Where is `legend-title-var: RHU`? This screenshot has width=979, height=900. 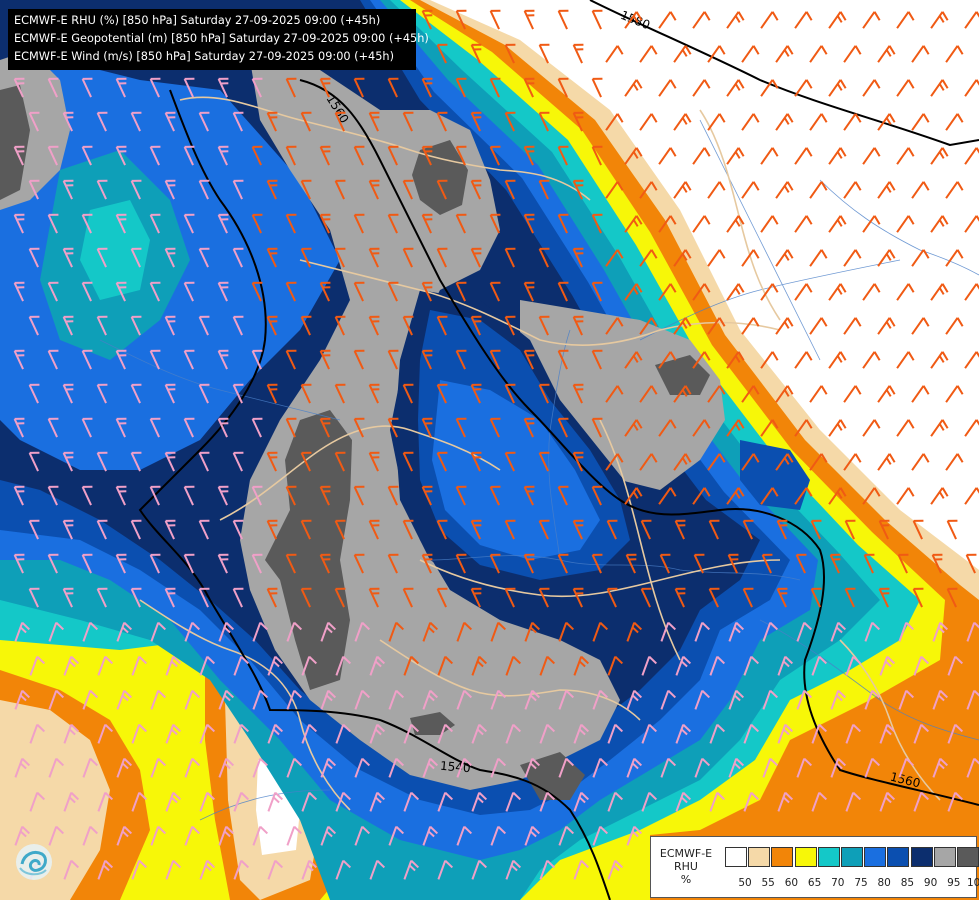 legend-title-var: RHU is located at coordinates (686, 866).